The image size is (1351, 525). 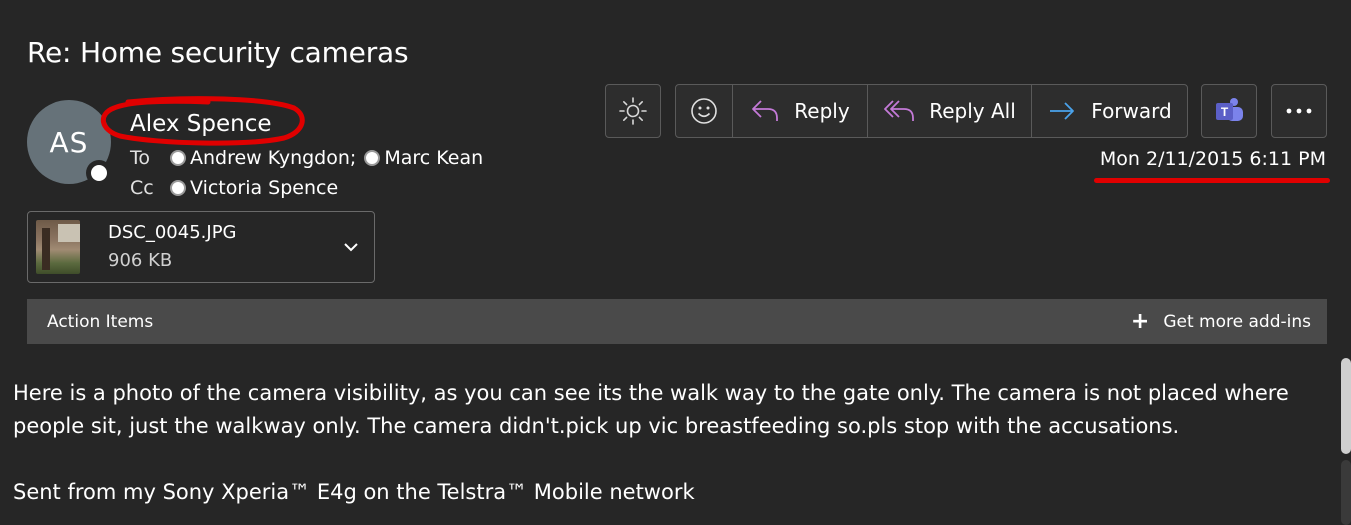 I want to click on to-label: To, so click(x=140, y=158).